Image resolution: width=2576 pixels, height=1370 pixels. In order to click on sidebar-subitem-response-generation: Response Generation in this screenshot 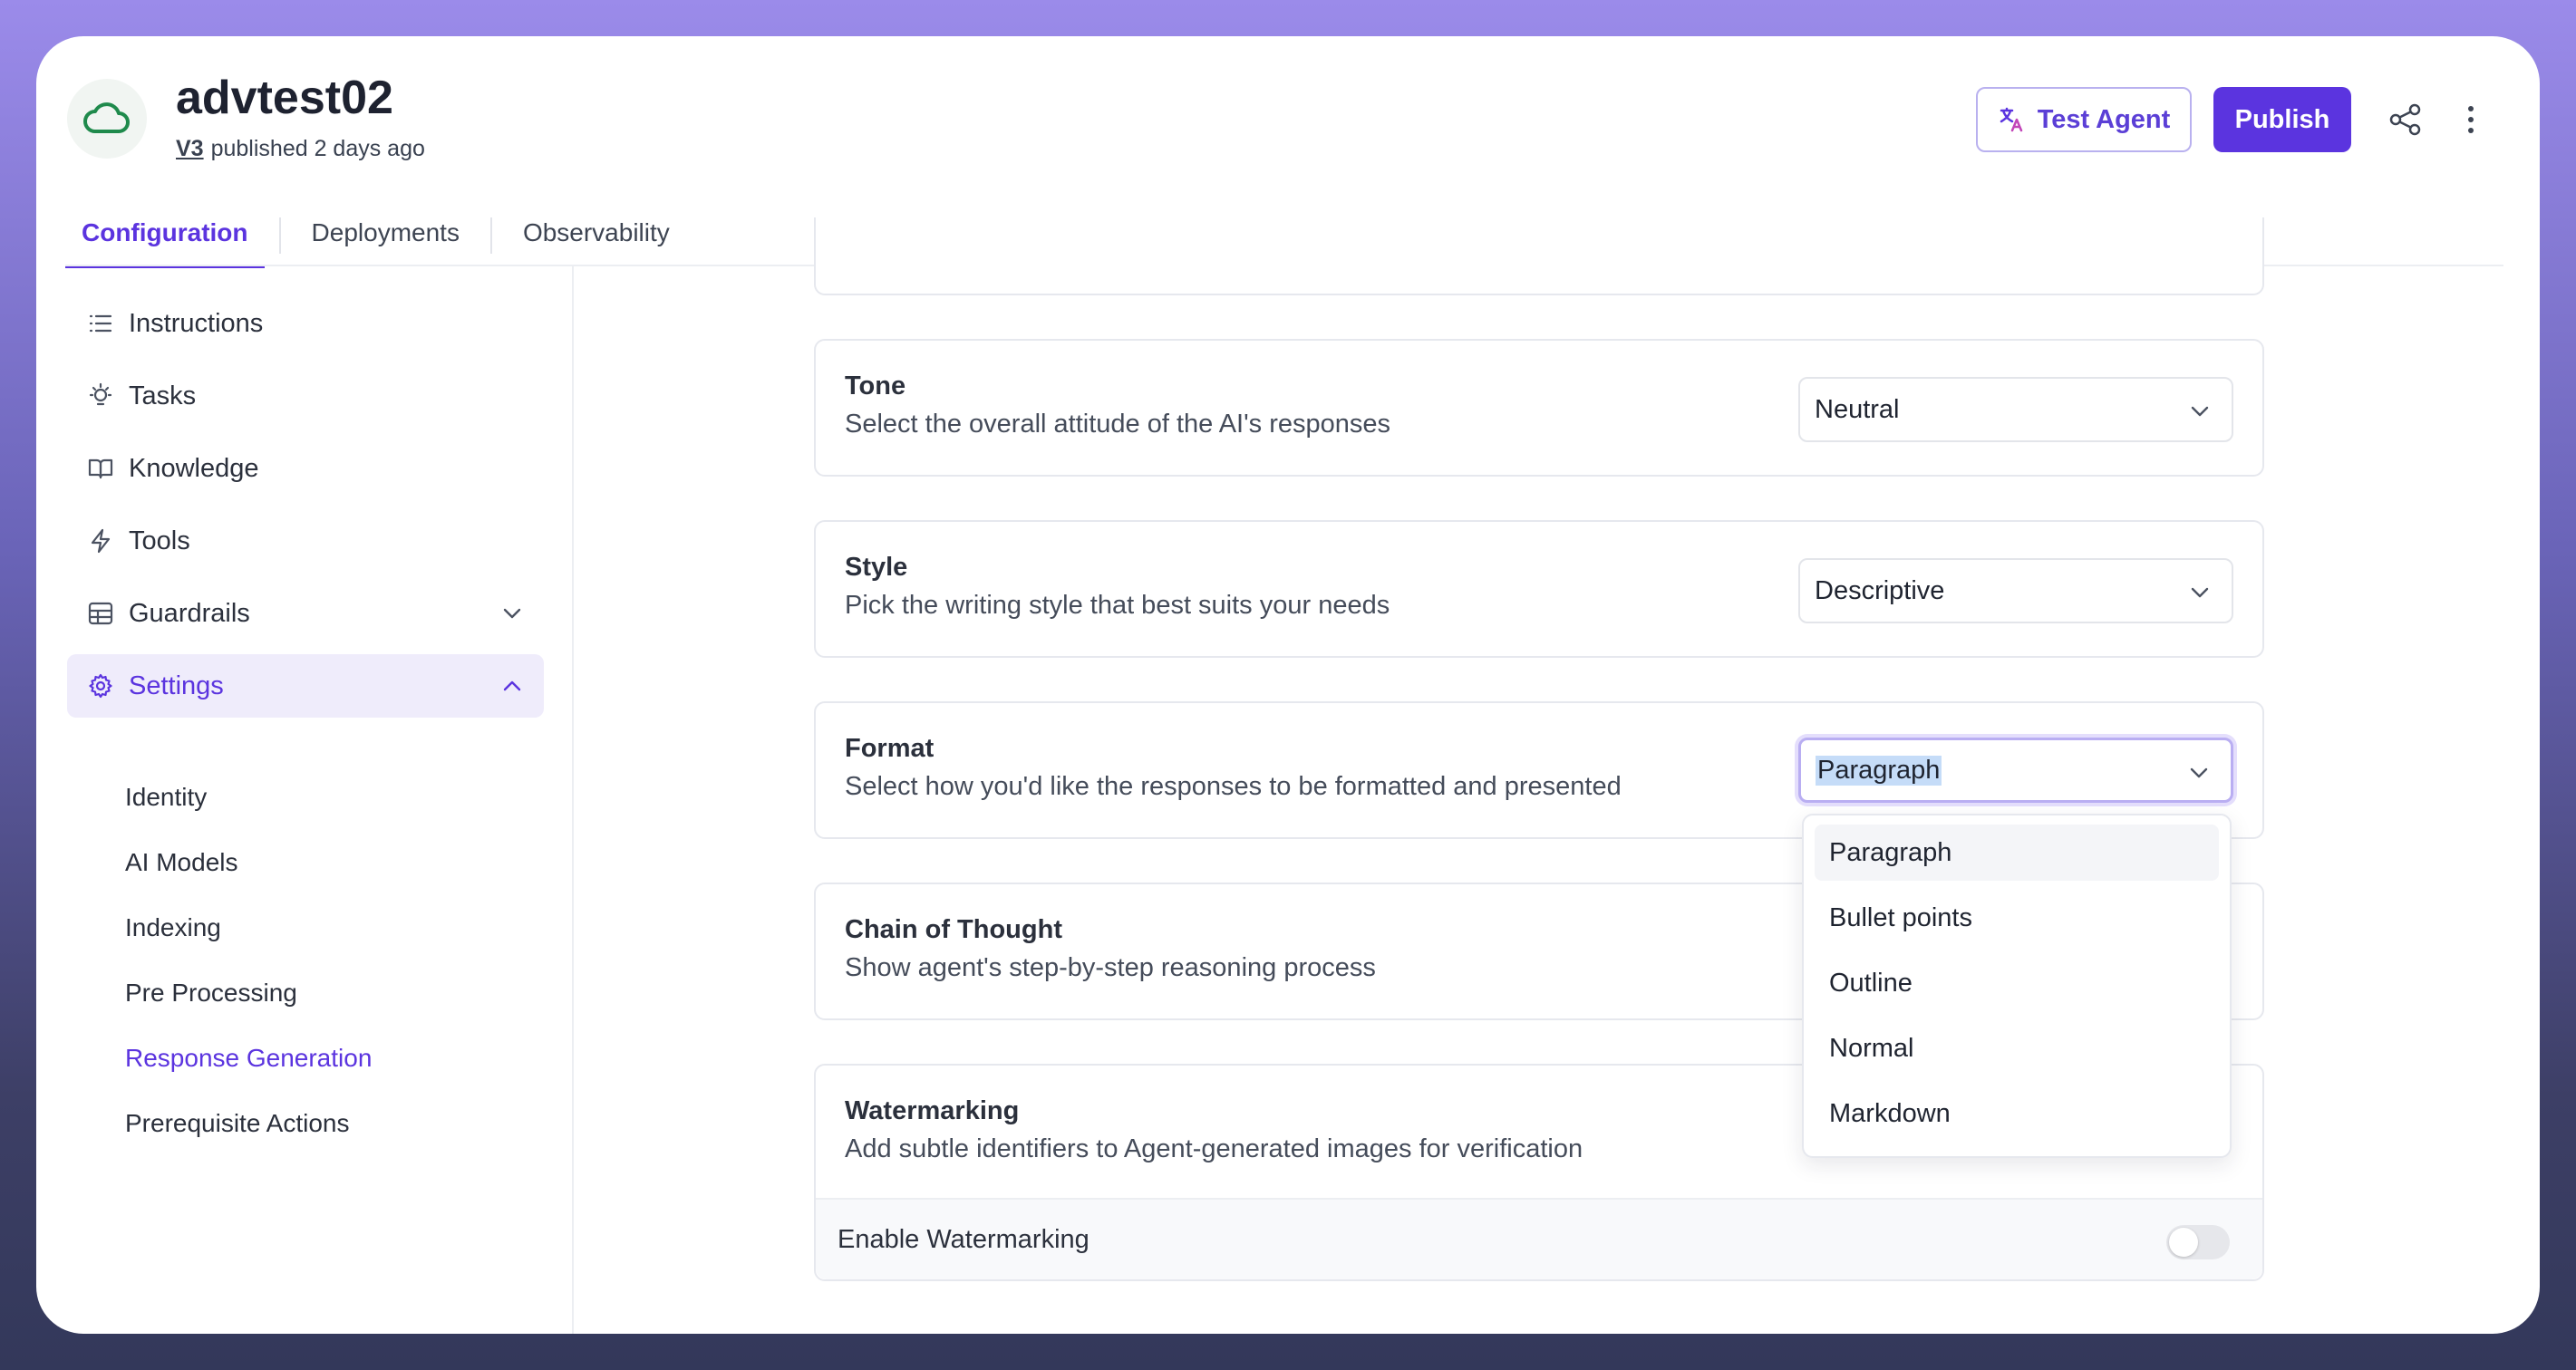, I will do `click(248, 1058)`.